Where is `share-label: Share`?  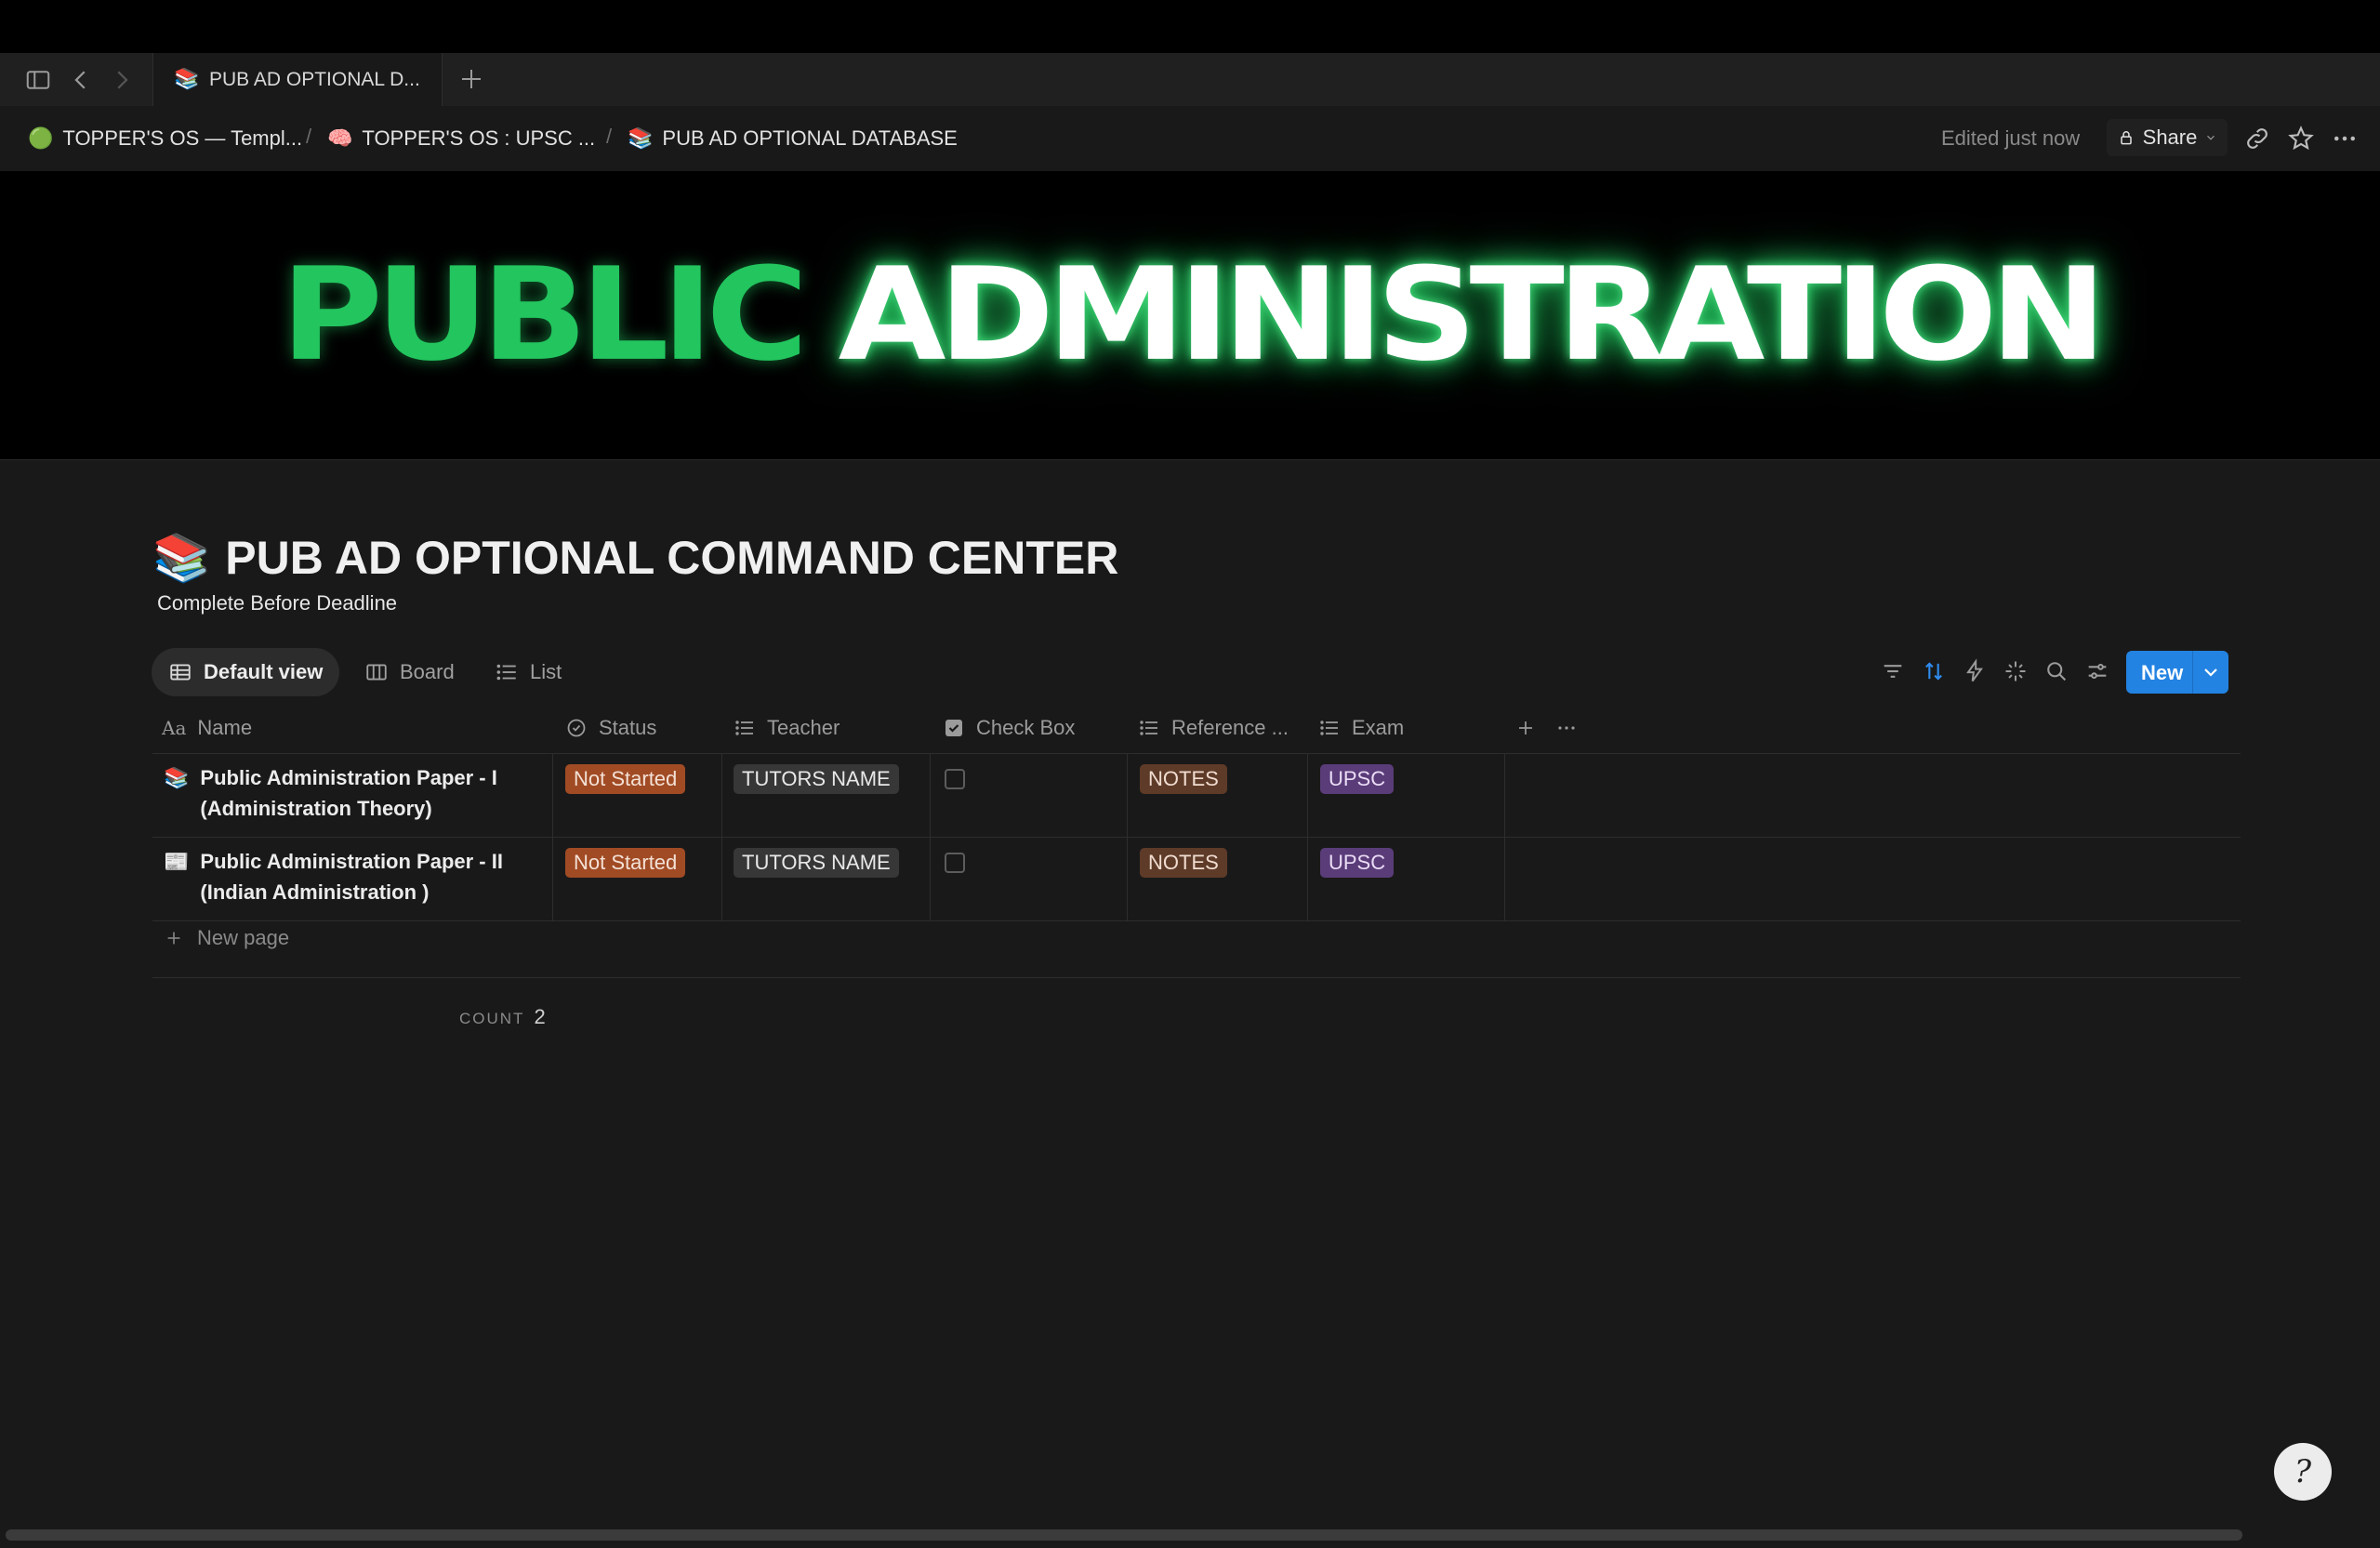 share-label: Share is located at coordinates (2170, 137).